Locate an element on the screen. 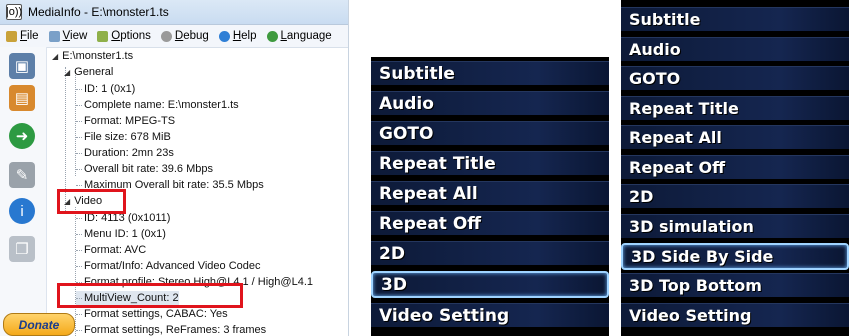  tv-left-item-3d: 3D is located at coordinates (490, 284).